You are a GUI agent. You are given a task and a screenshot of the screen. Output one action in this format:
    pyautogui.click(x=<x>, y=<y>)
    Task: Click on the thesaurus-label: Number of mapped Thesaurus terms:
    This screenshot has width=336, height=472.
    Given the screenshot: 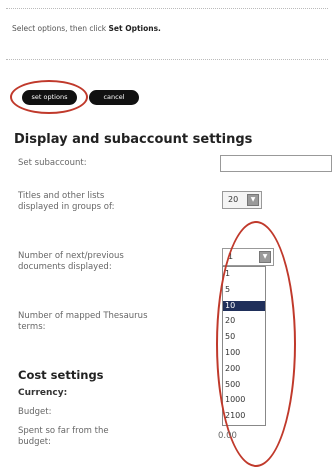 What is the action you would take?
    pyautogui.click(x=83, y=322)
    